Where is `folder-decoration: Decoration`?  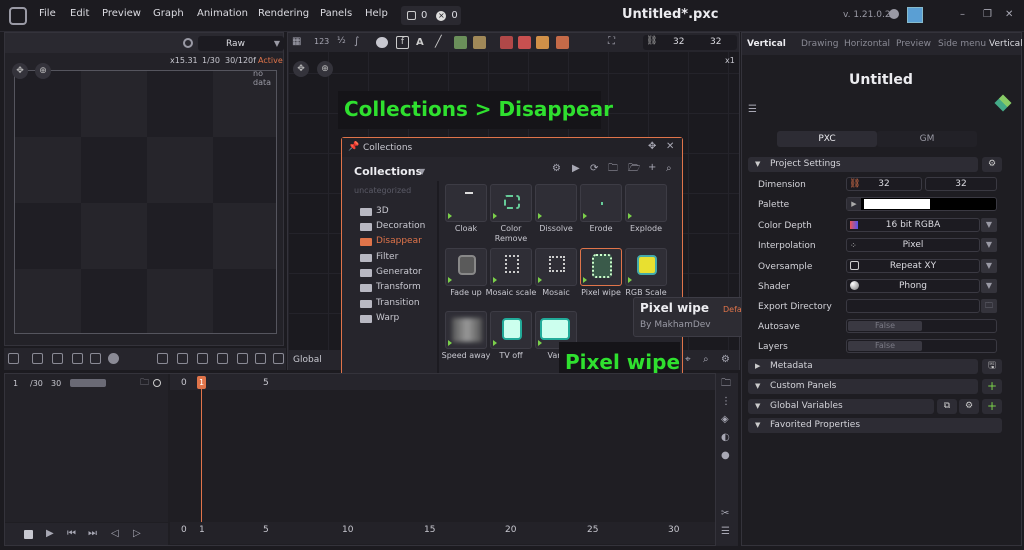 folder-decoration: Decoration is located at coordinates (400, 226).